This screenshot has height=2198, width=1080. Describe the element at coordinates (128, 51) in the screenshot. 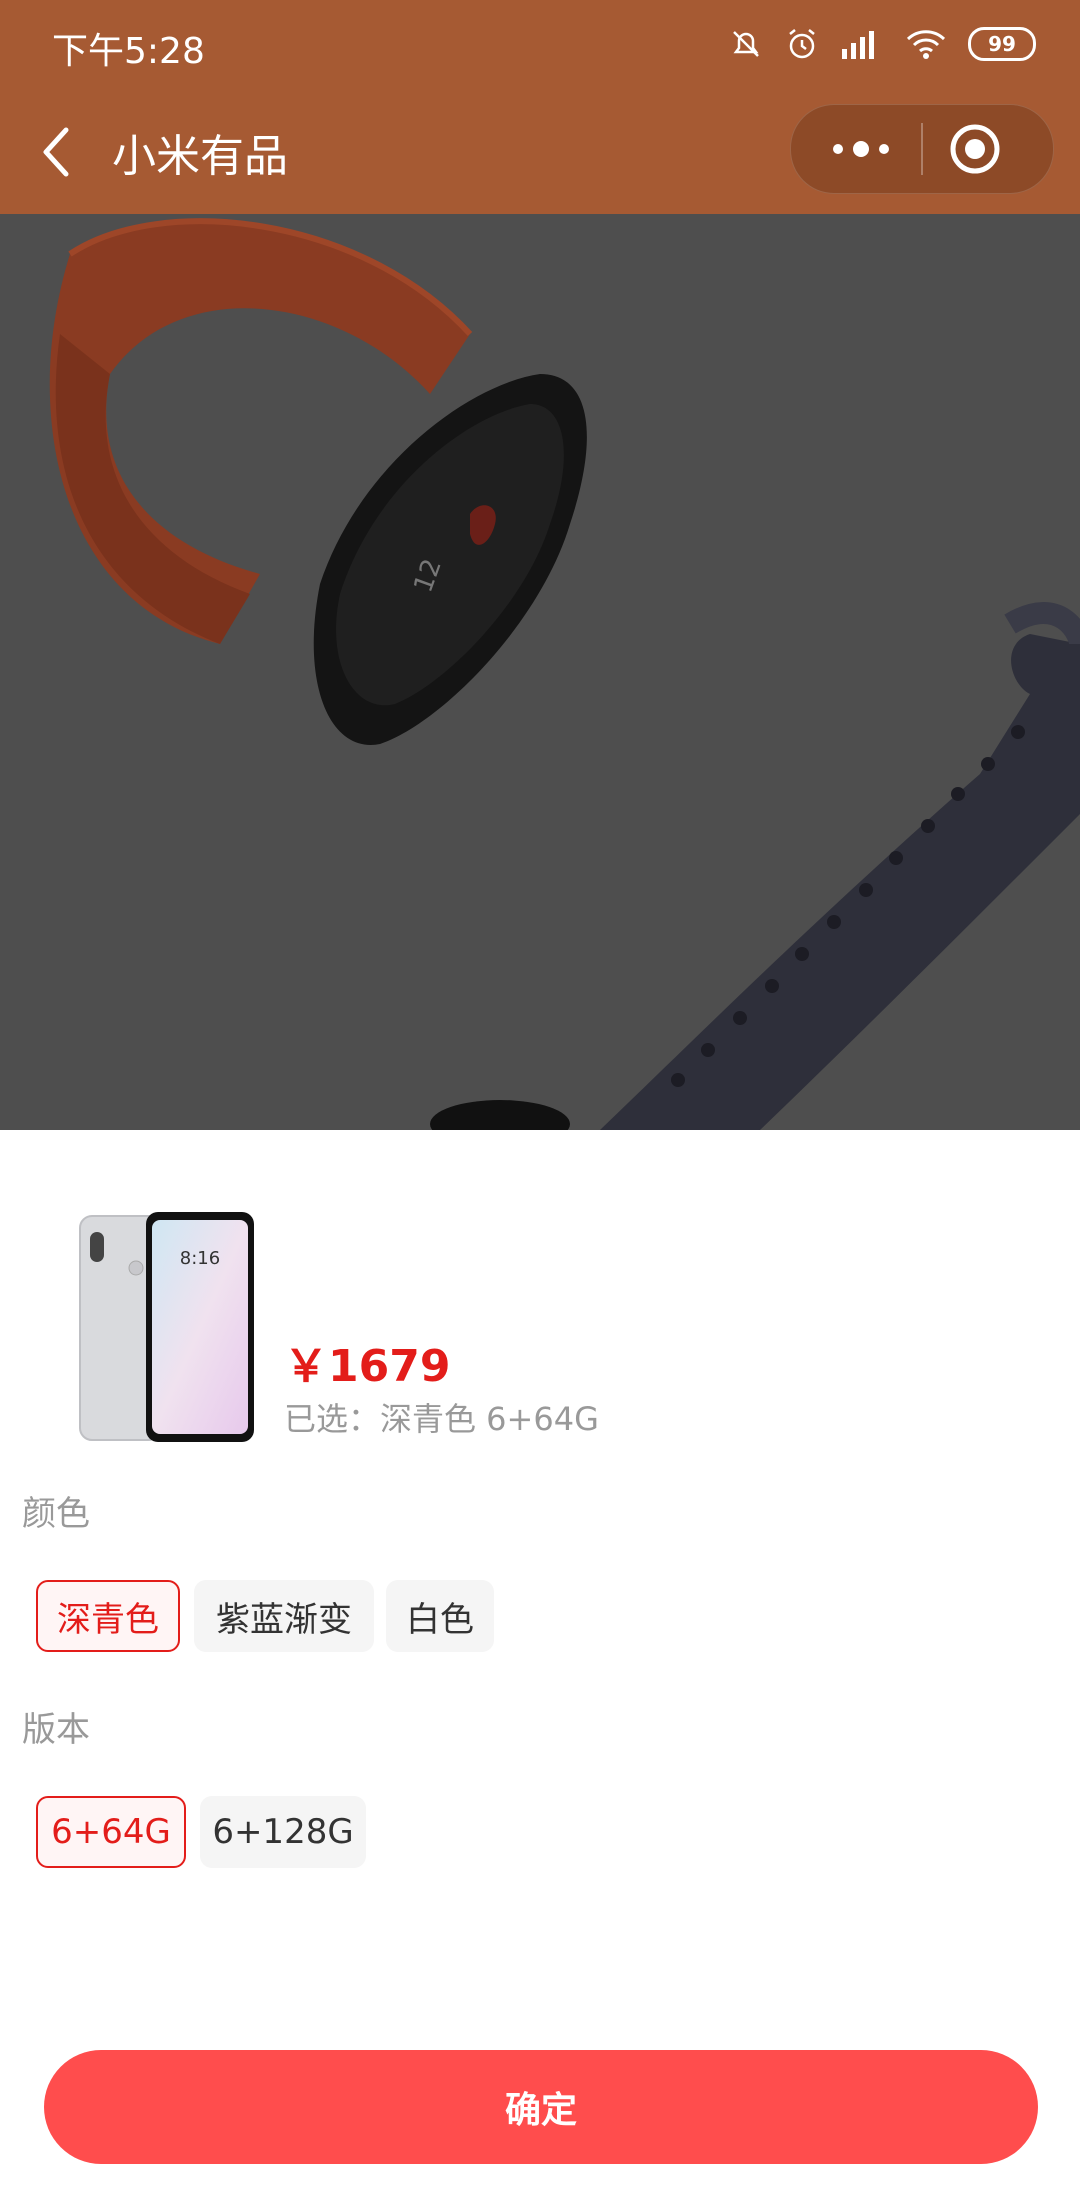

I see `status-time: 下午5:28` at that location.